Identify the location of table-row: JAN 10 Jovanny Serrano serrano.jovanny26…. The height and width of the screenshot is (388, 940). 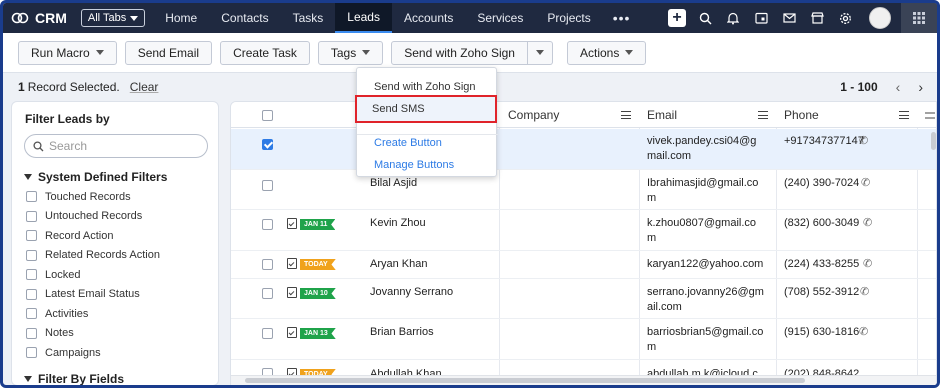
(583, 299).